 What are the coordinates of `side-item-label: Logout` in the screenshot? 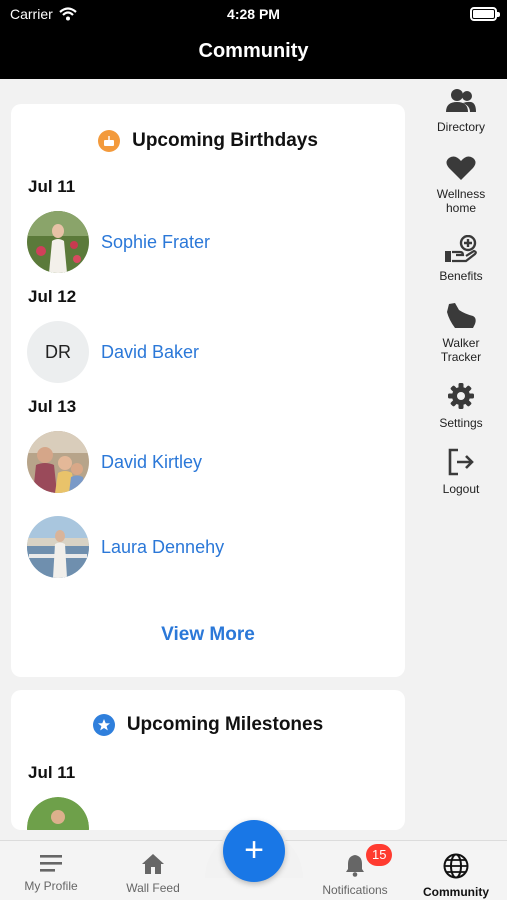 It's located at (461, 489).